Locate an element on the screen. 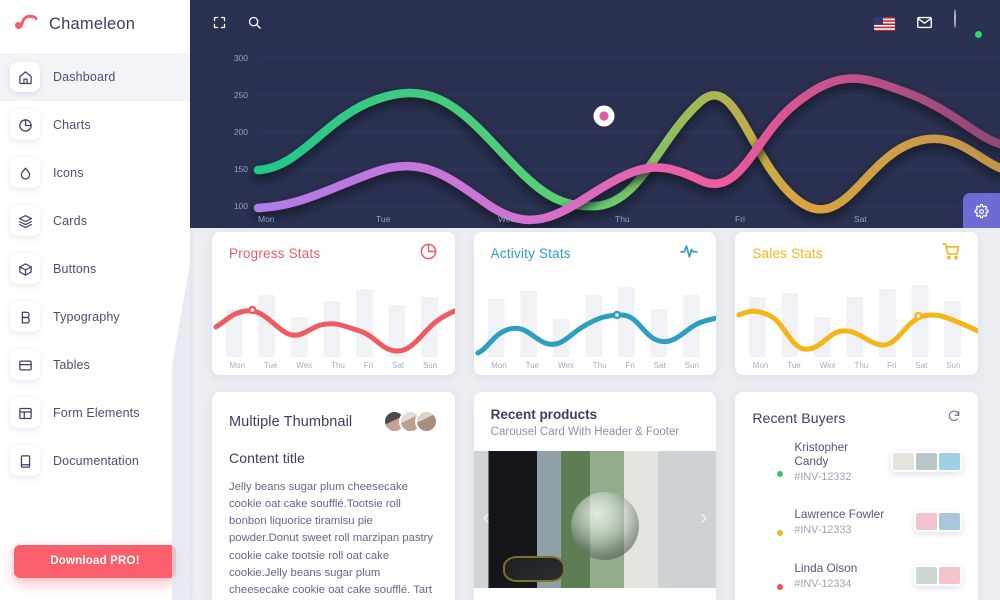 The height and width of the screenshot is (600, 1000). sales-stats-svg is located at coordinates (856, 321).